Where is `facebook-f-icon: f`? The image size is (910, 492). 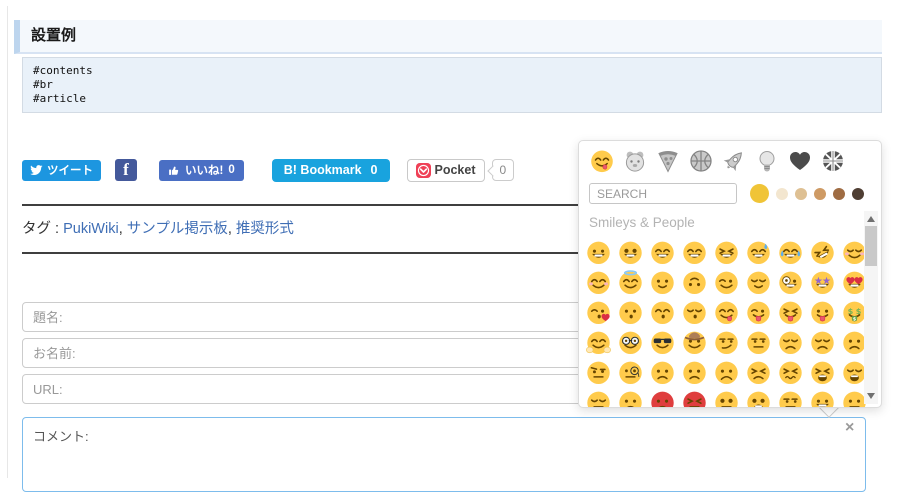 facebook-f-icon: f is located at coordinates (126, 169).